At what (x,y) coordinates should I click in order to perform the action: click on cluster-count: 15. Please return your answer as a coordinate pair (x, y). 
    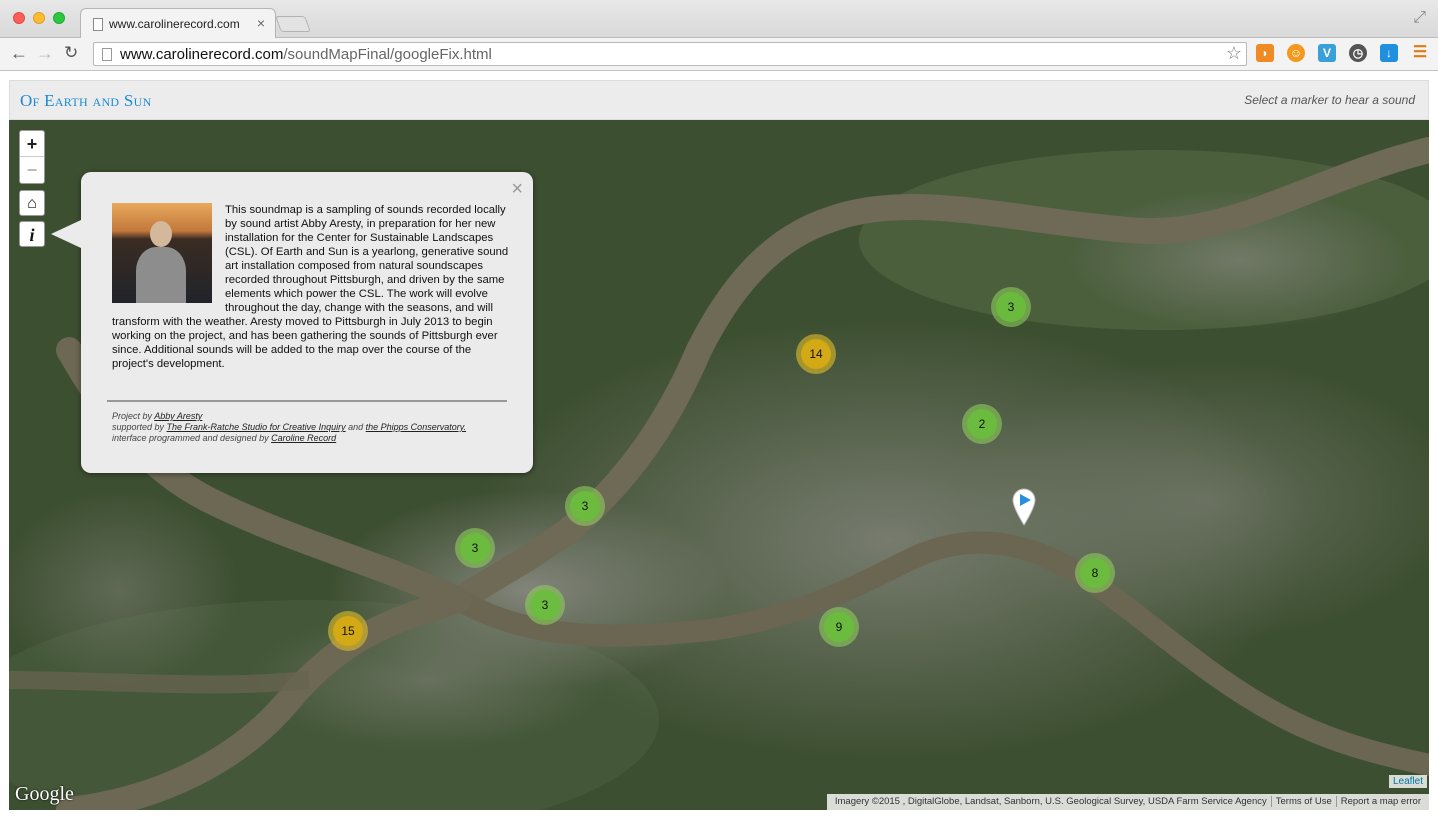
    Looking at the image, I should click on (348, 631).